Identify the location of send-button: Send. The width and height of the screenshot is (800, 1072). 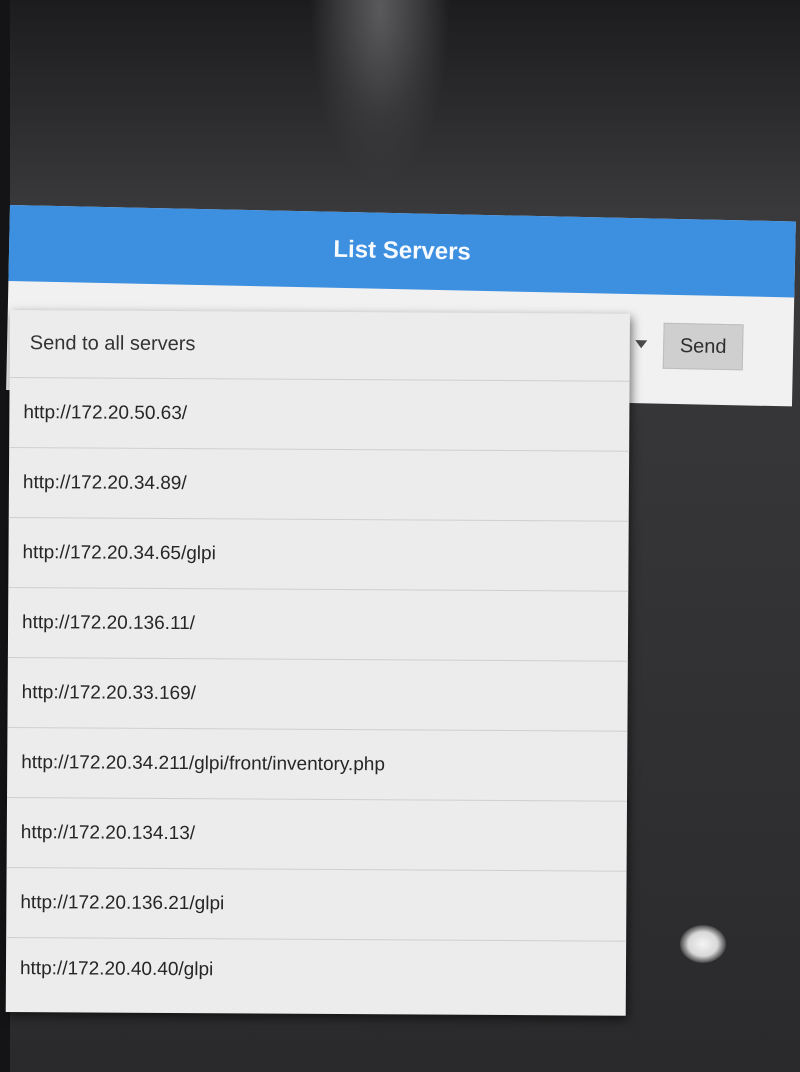
(703, 346).